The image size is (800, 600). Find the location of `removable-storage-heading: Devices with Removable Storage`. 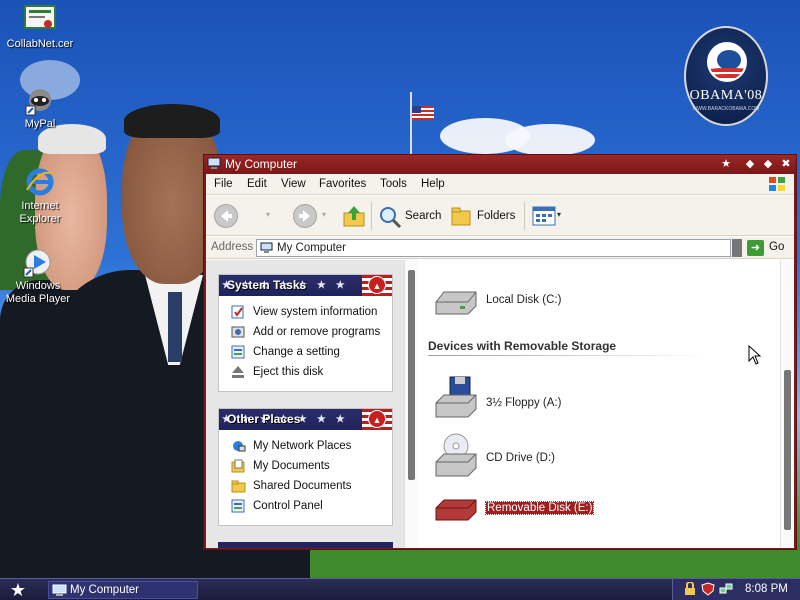

removable-storage-heading: Devices with Removable Storage is located at coordinates (522, 346).